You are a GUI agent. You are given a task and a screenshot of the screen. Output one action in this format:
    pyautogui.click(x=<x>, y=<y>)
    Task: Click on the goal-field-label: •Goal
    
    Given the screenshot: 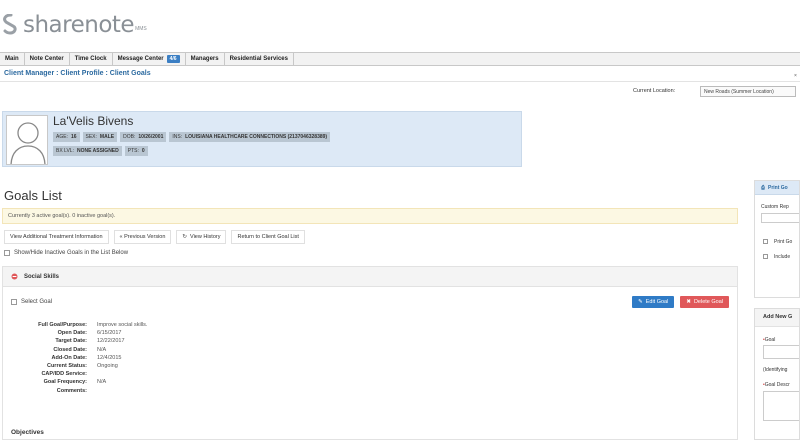 What is the action you would take?
    pyautogui.click(x=769, y=340)
    